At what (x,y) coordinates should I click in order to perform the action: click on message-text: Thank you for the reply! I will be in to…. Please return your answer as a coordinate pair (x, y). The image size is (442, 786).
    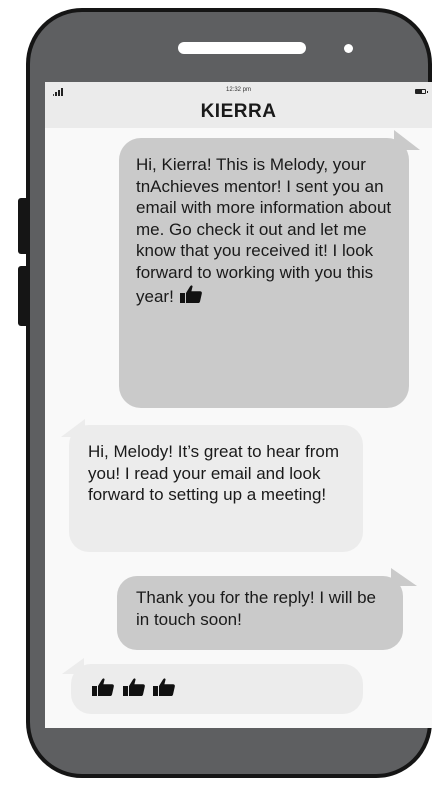
    Looking at the image, I should click on (256, 608).